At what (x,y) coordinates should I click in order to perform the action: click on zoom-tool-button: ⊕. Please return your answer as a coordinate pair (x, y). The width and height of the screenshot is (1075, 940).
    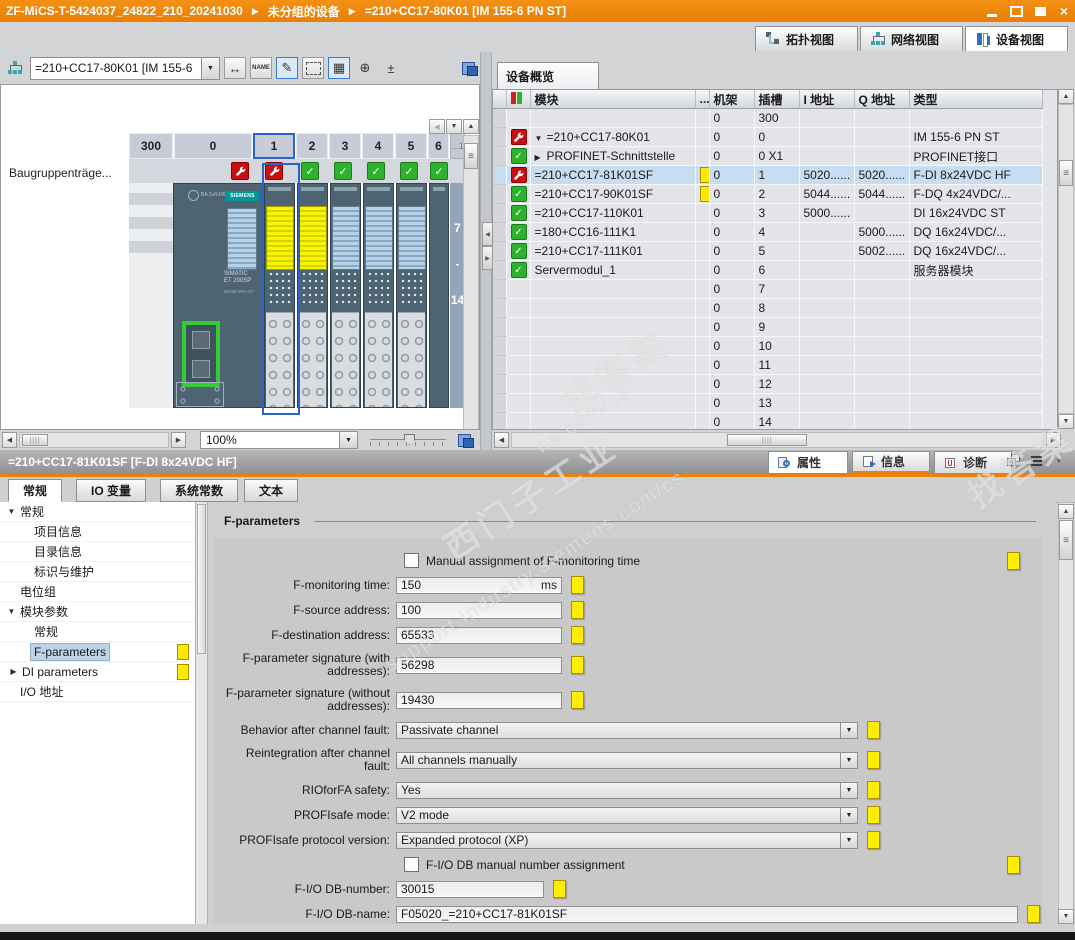
    Looking at the image, I should click on (365, 68).